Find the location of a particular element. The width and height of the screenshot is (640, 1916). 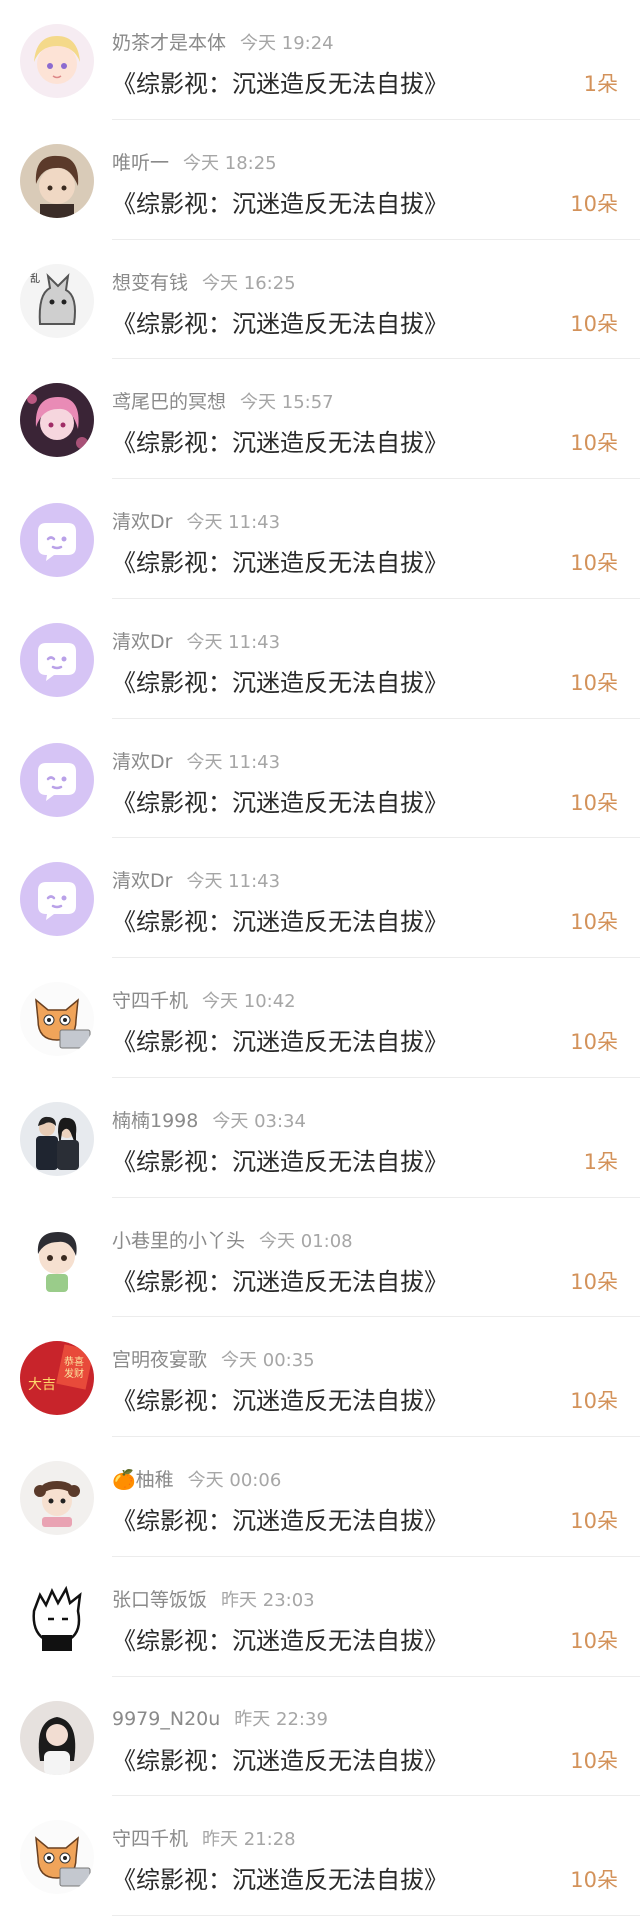

avatar: 恭喜 发财 大吉 is located at coordinates (57, 1378).